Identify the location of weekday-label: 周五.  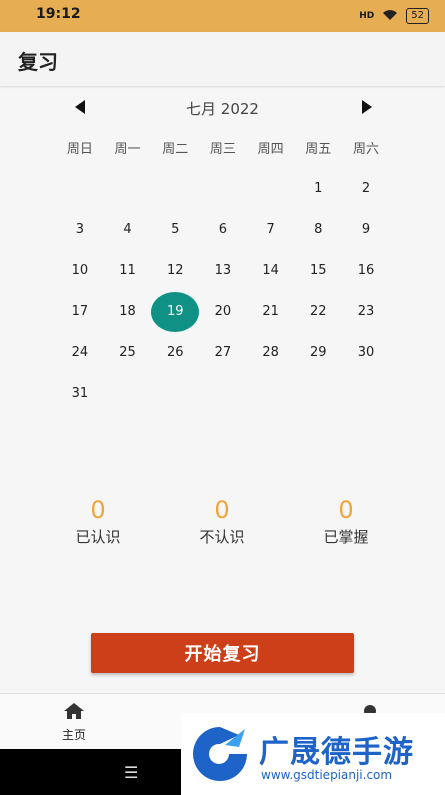
(318, 149).